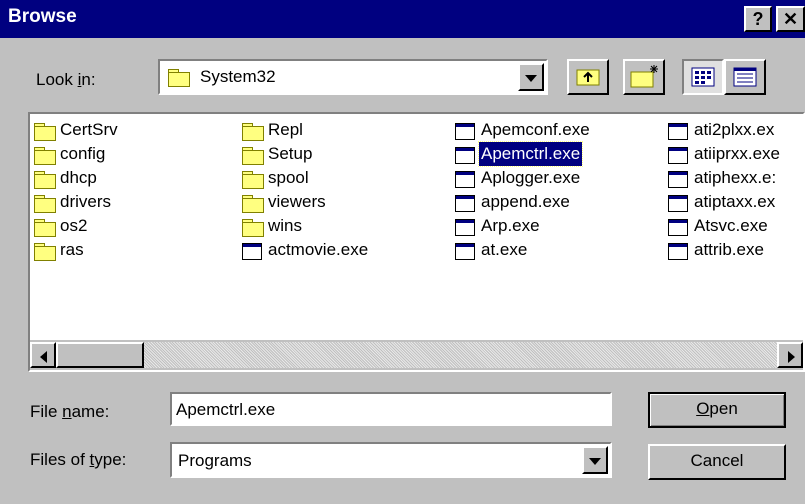  I want to click on window-title: Browse, so click(42, 16).